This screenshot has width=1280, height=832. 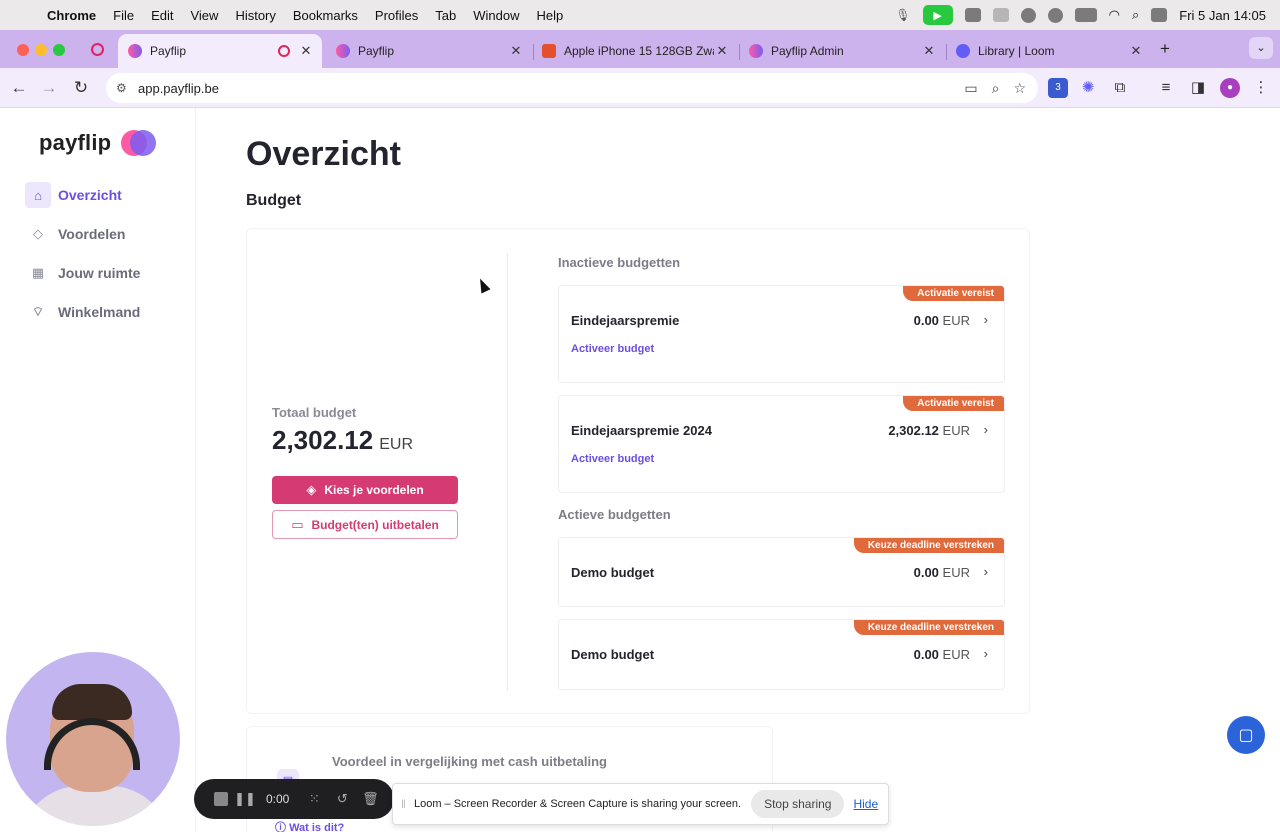 I want to click on menubar-clock: Fri 5 Jan 14:05, so click(x=1222, y=15).